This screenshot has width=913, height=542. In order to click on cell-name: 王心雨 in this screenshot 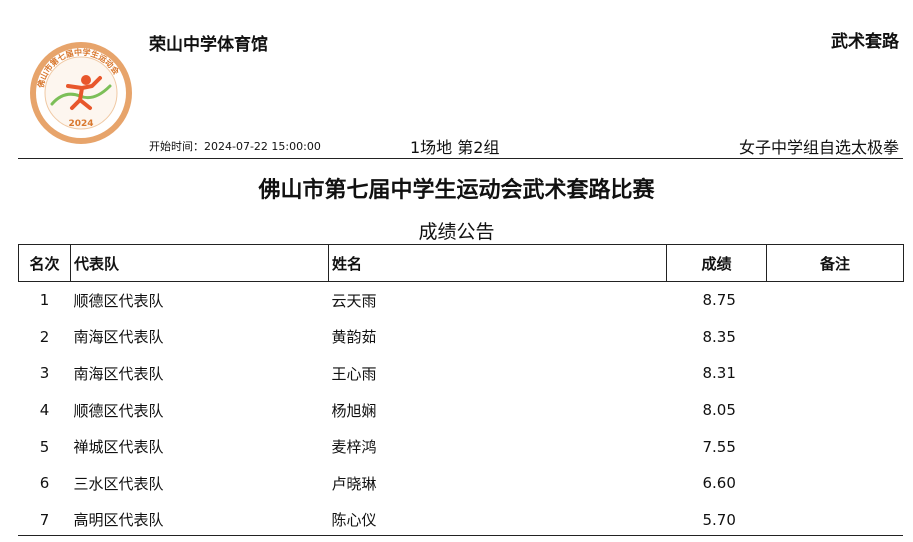, I will do `click(354, 373)`.